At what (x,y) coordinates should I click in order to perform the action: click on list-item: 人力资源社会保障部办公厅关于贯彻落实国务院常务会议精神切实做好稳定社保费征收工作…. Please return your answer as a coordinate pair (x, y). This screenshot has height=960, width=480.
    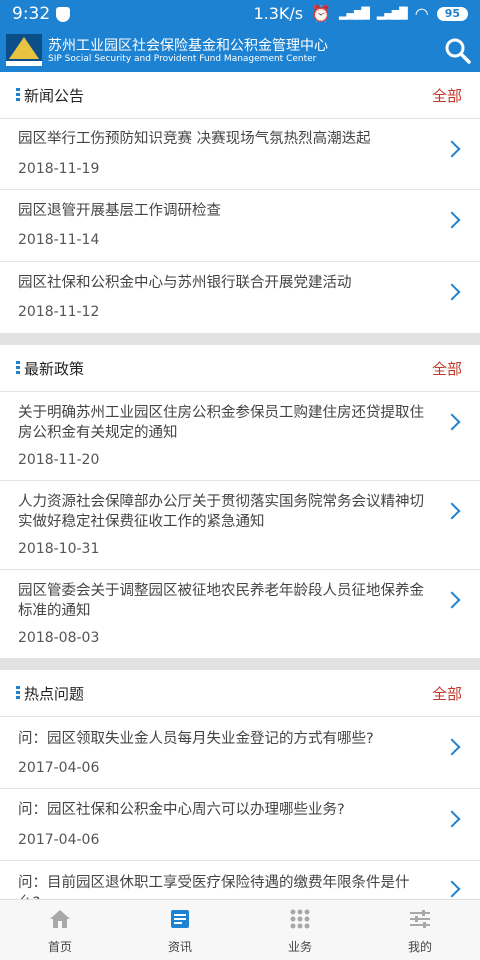
    Looking at the image, I should click on (240, 525).